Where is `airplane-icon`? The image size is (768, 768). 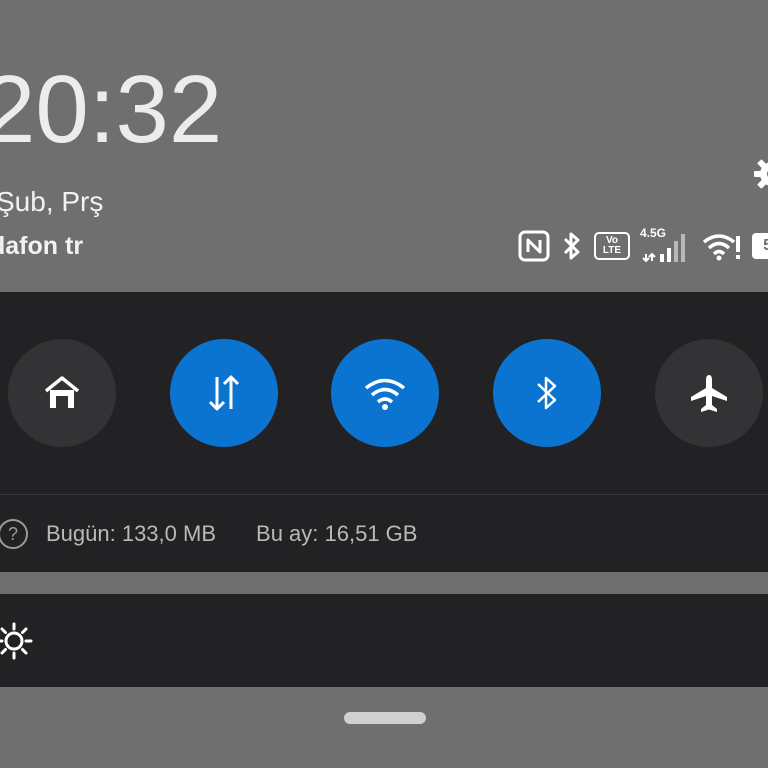
airplane-icon is located at coordinates (709, 393).